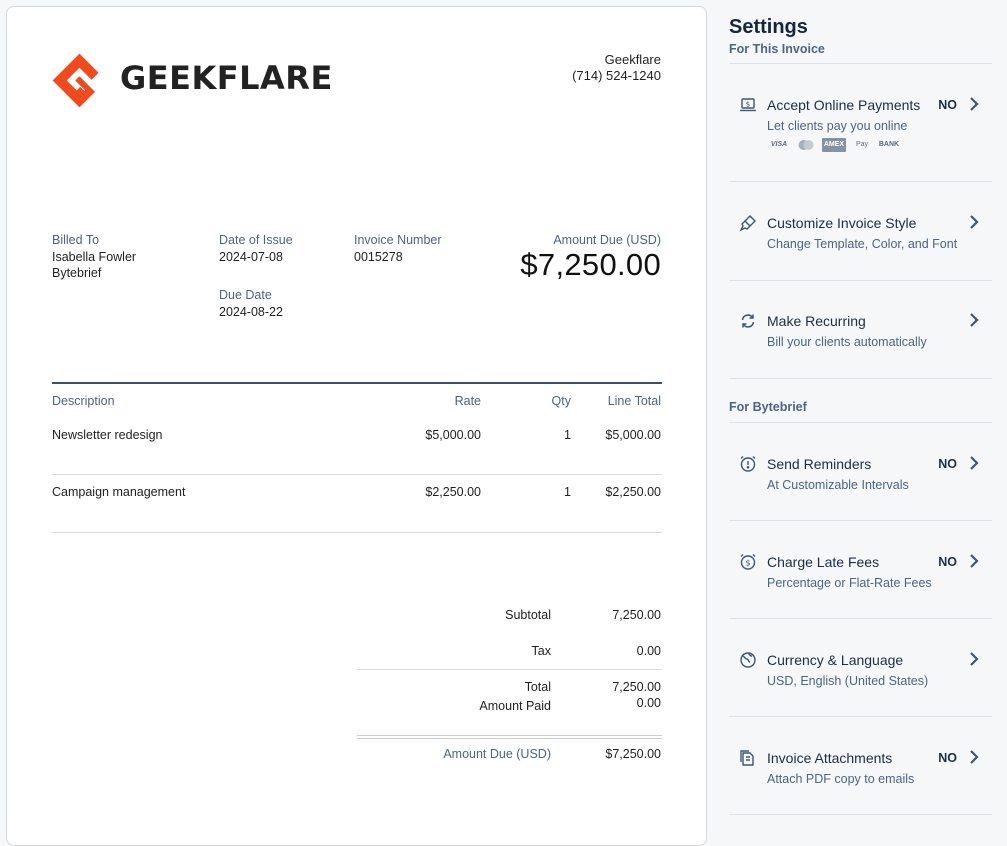 The height and width of the screenshot is (846, 1007). I want to click on row-rate: $2,250.00, so click(453, 492).